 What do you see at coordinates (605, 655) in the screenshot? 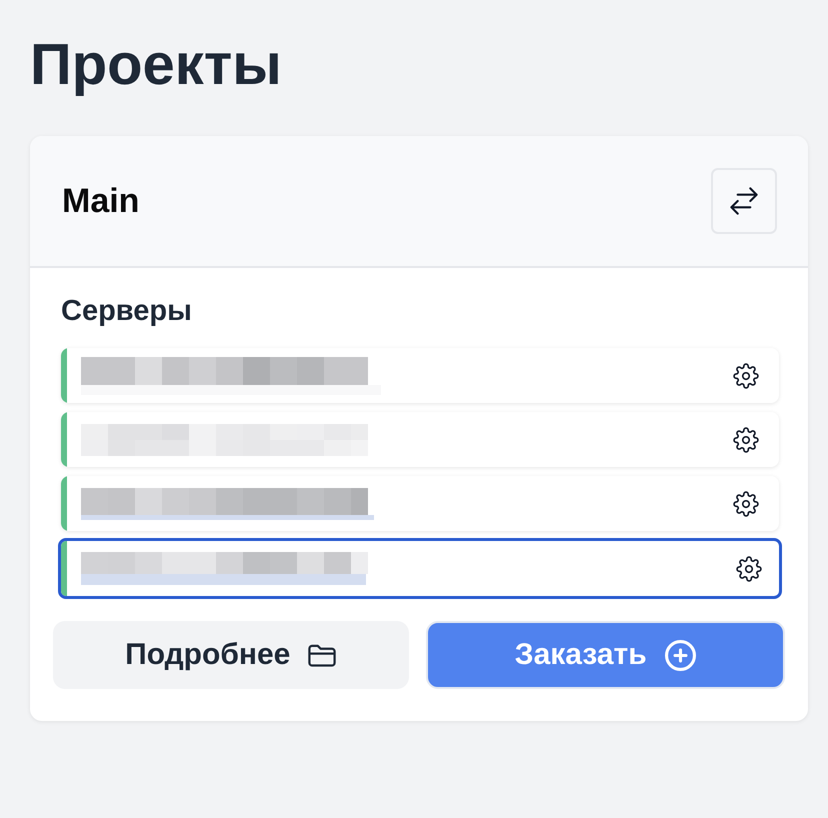
I see `order-button: Заказать` at bounding box center [605, 655].